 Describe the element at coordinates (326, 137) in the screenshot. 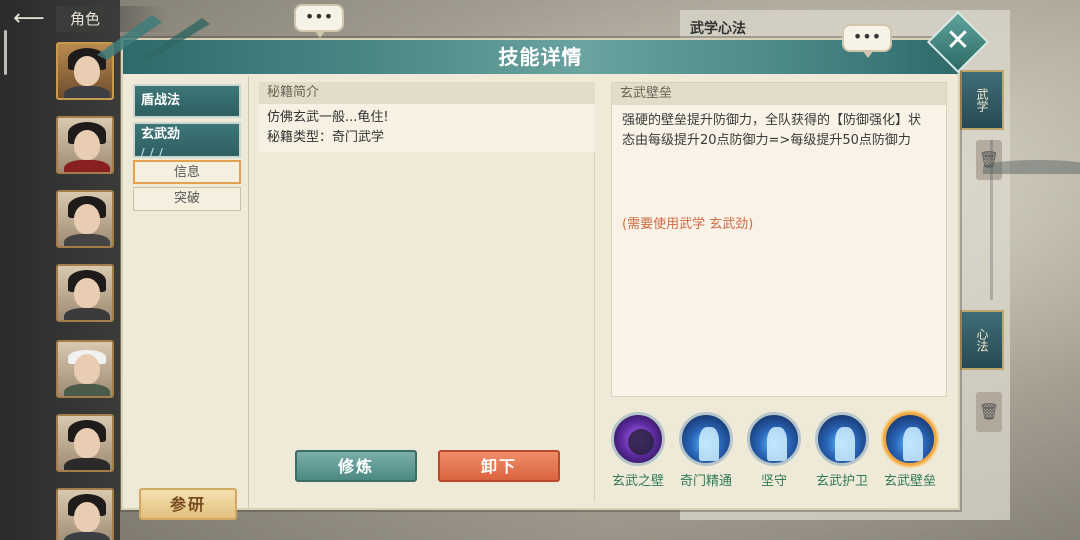

I see `book-type-text: 秘籍类型：奇门武学` at that location.